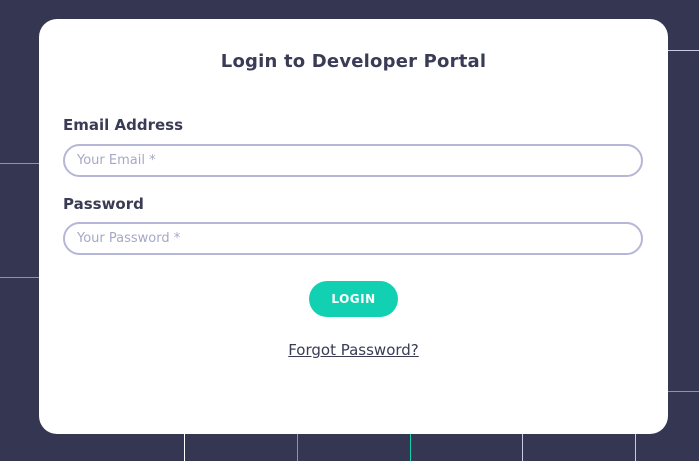 The image size is (699, 461). Describe the element at coordinates (123, 125) in the screenshot. I see `email-label: Email Address` at that location.